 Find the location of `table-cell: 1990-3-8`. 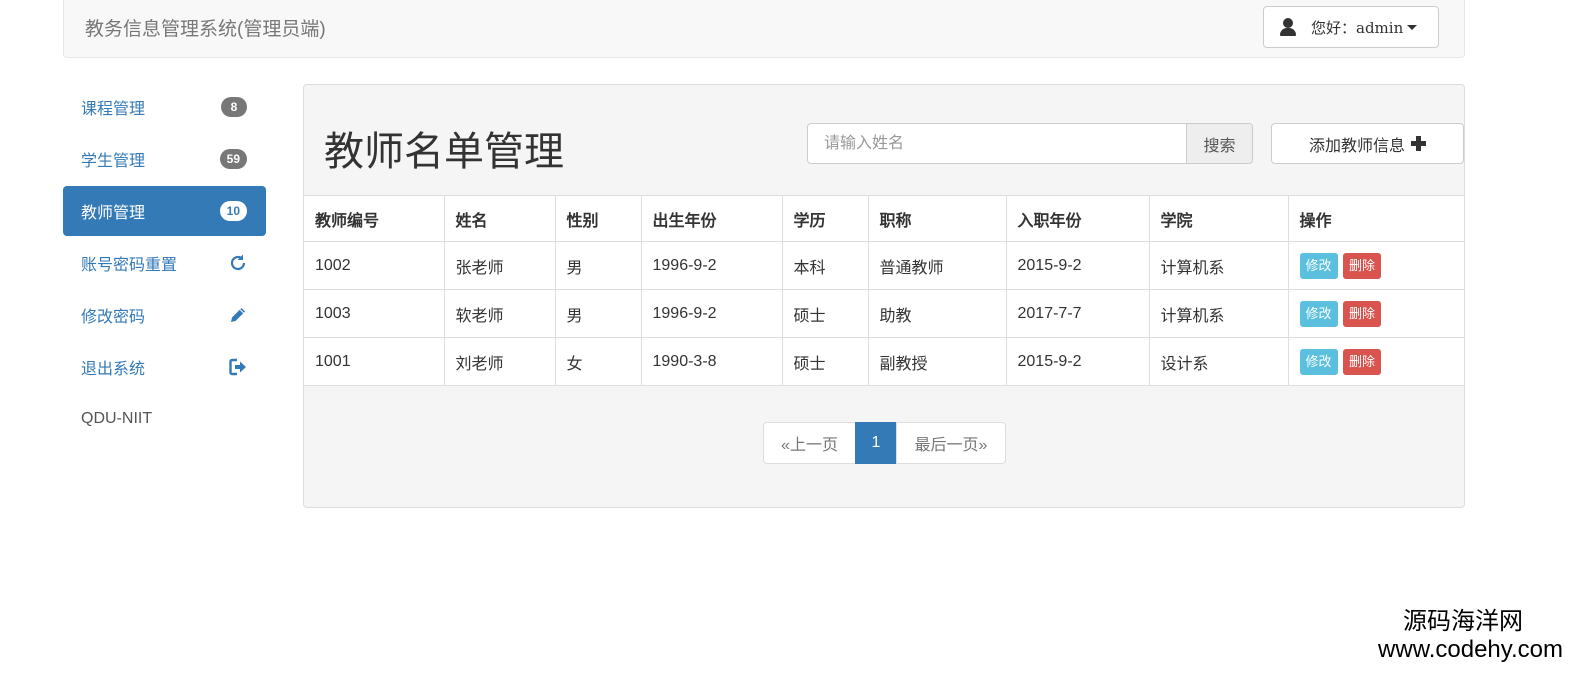

table-cell: 1990-3-8 is located at coordinates (711, 361).